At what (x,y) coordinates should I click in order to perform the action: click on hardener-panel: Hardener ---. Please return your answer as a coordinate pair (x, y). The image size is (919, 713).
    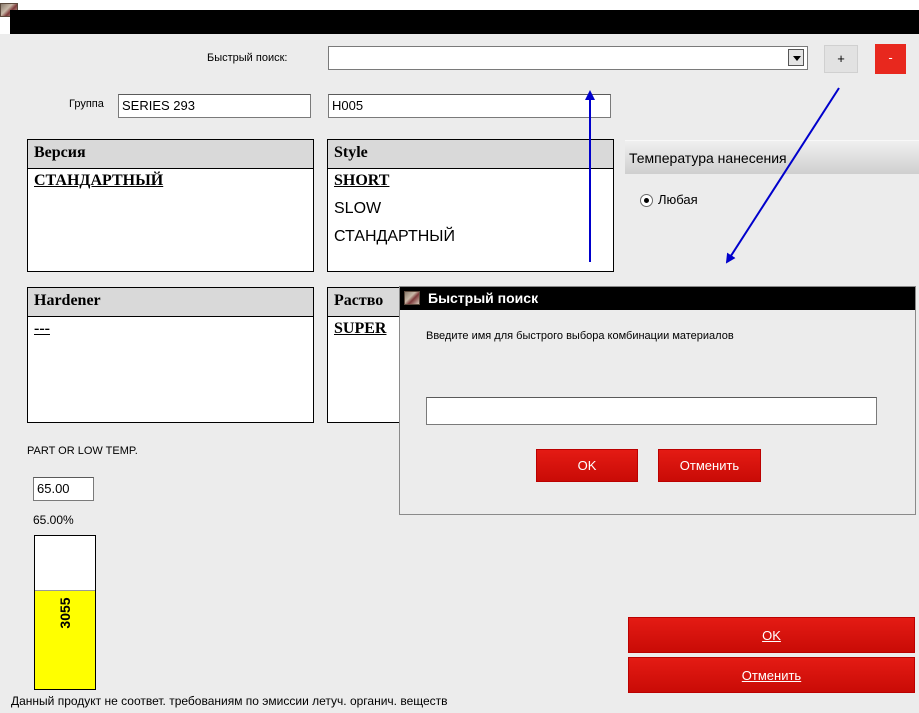
    Looking at the image, I should click on (170, 355).